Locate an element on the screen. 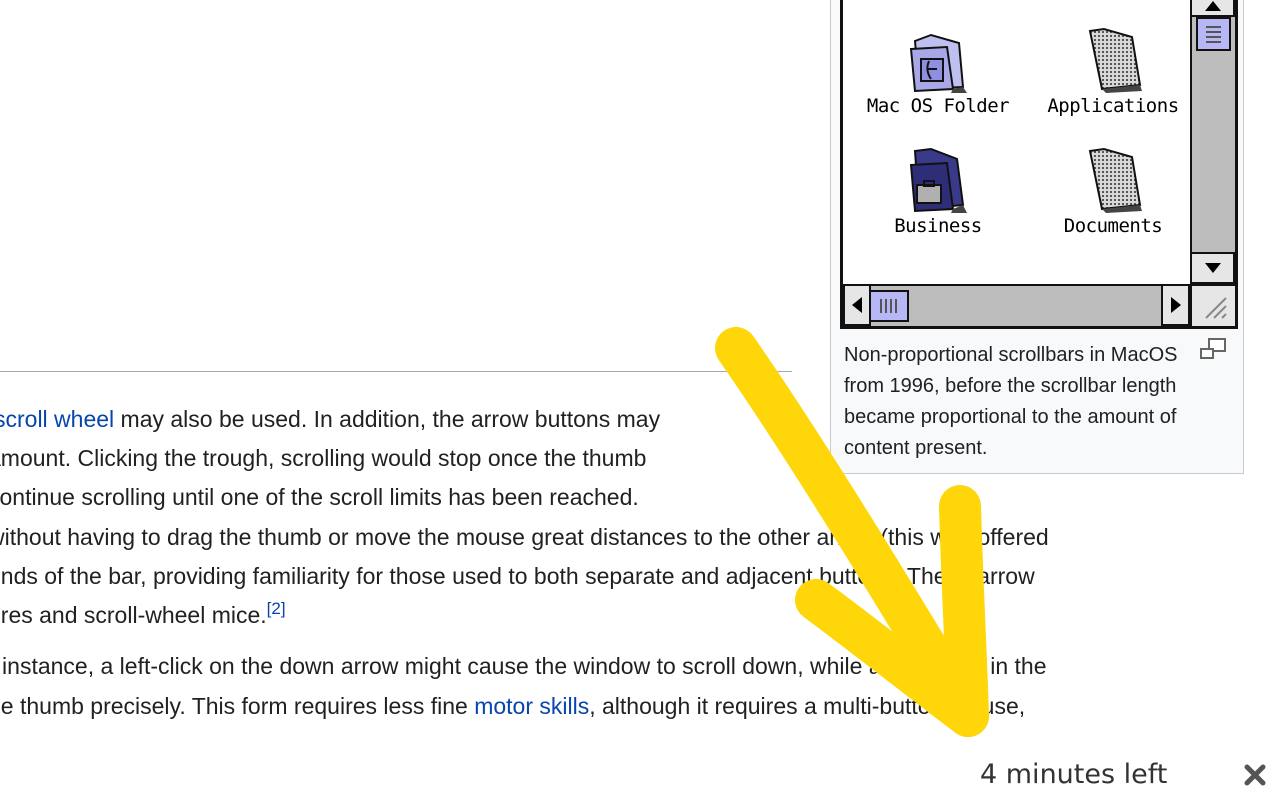  business-folder-item: Business is located at coordinates (938, 192).